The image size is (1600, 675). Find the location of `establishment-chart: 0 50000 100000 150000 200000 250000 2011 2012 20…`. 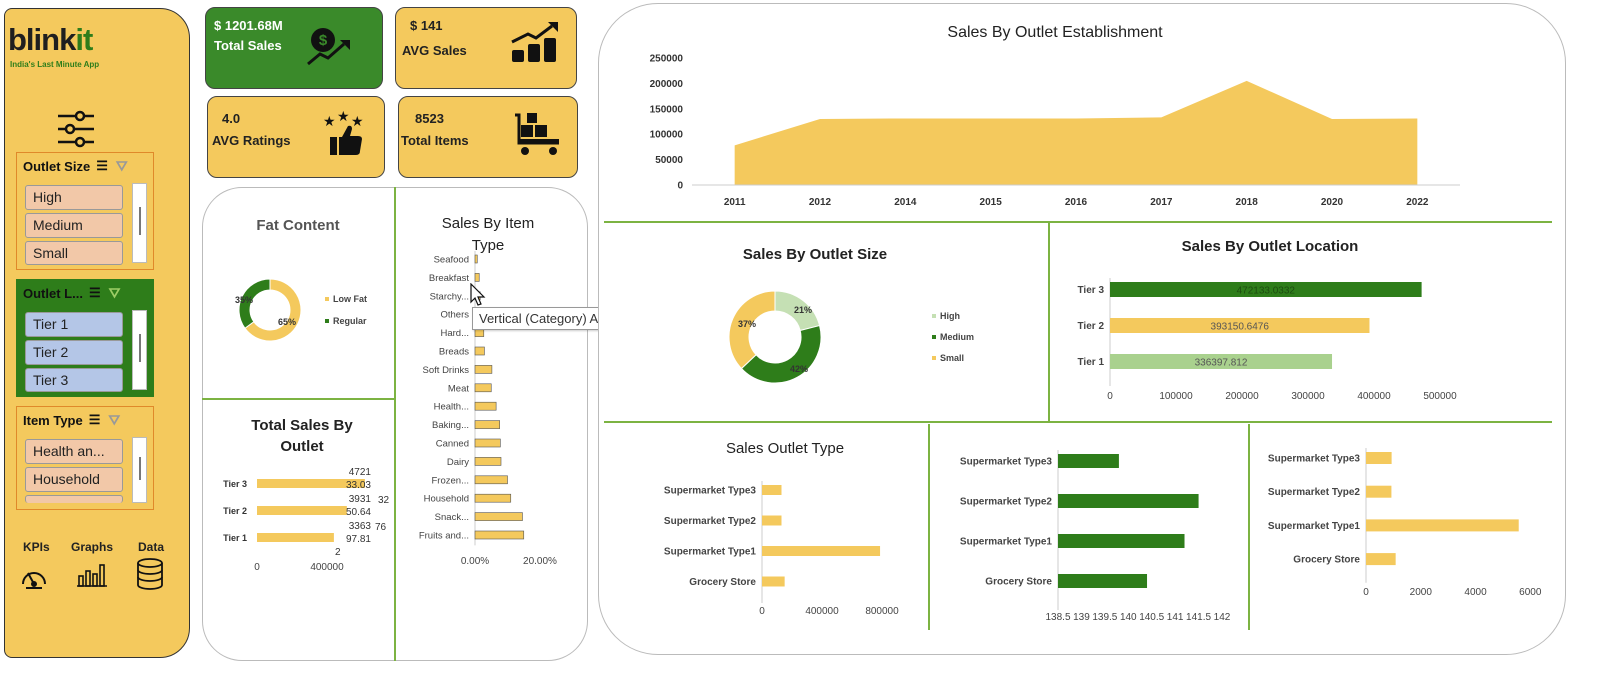

establishment-chart: 0 50000 100000 150000 200000 250000 2011 2012 20… is located at coordinates (1060, 133).